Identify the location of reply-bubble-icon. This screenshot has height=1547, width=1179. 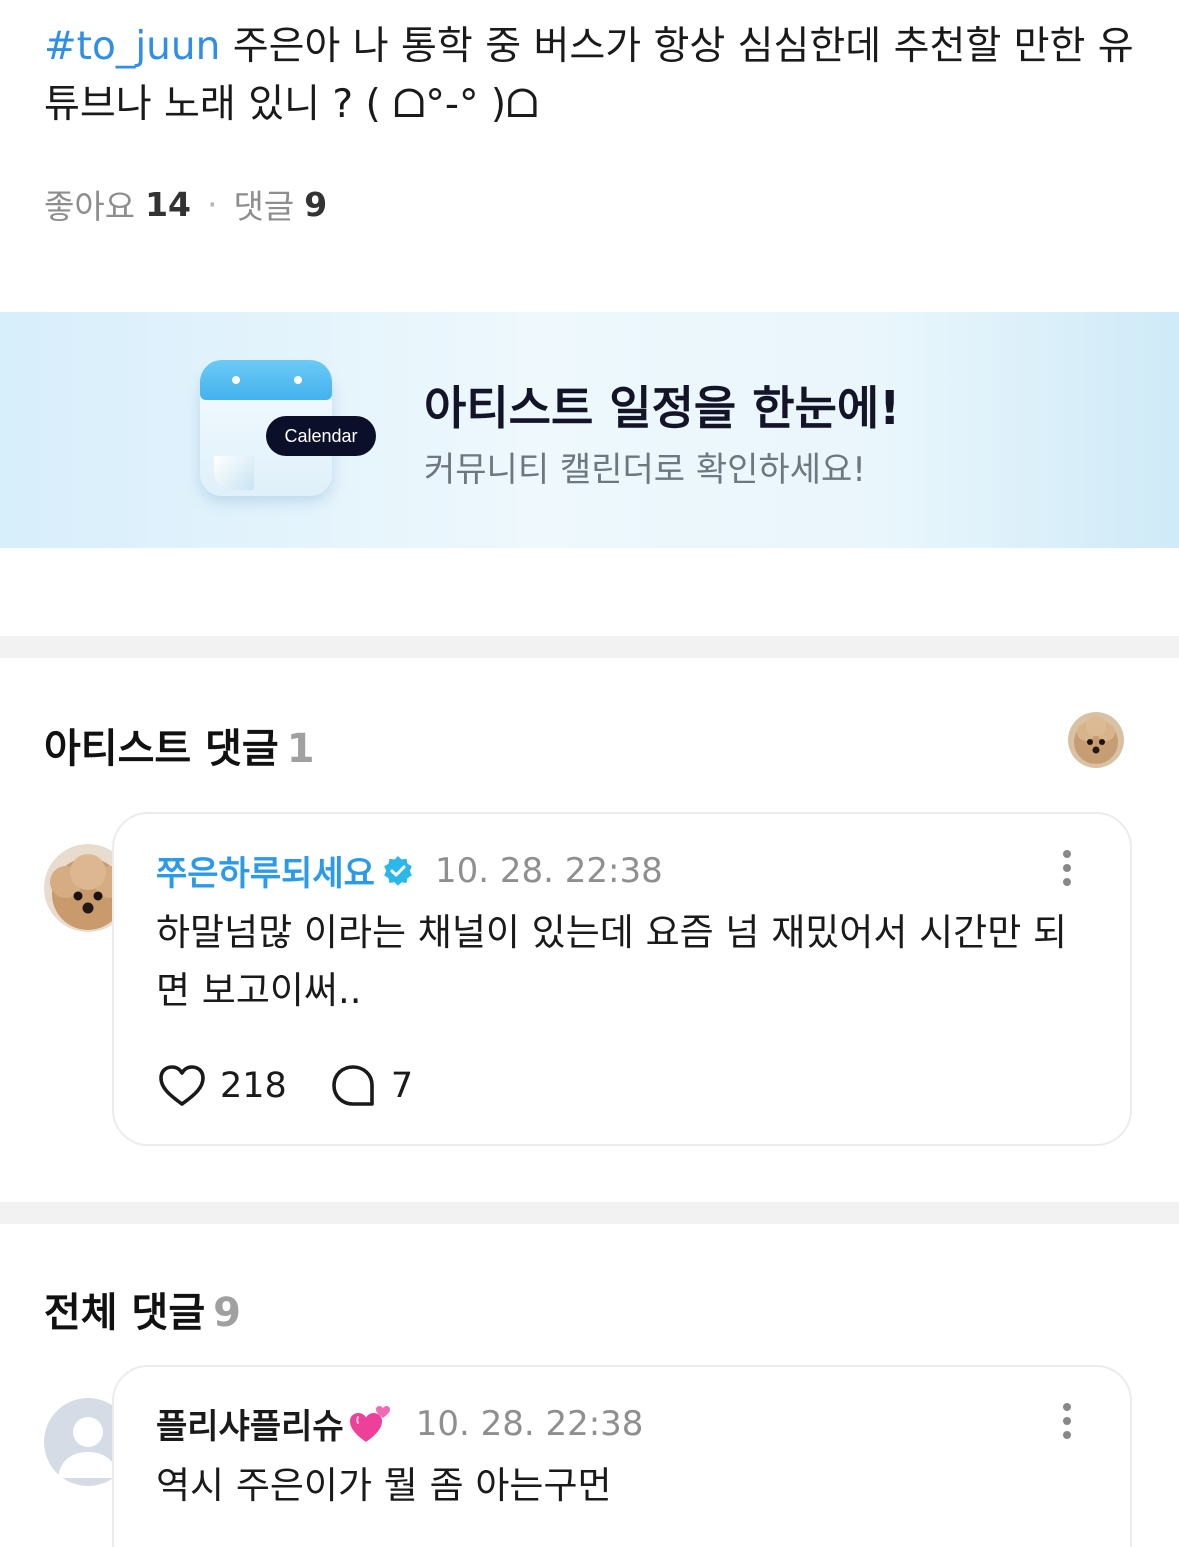
(353, 1086).